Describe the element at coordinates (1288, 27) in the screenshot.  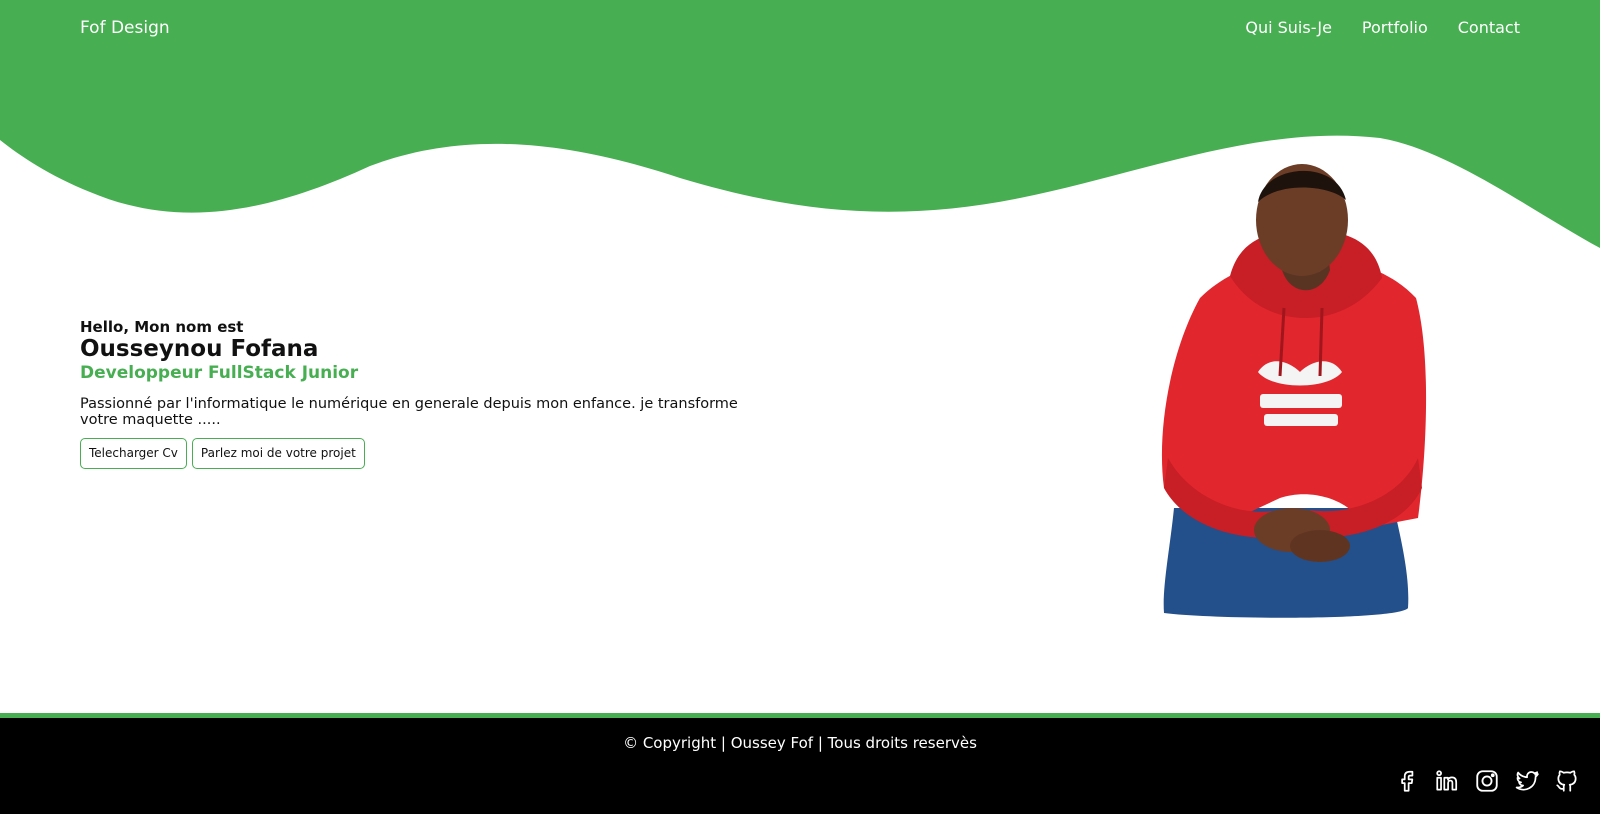
I see `nav-item-qui-suis-je: Qui Suis-Je` at that location.